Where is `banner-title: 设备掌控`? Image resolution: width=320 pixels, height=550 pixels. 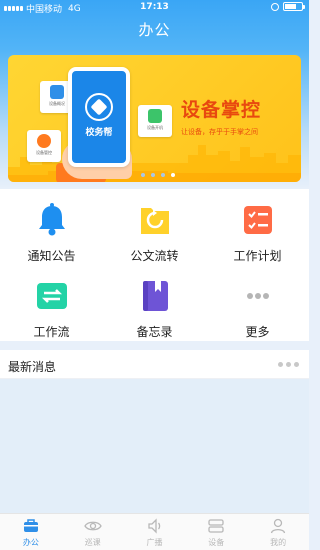
banner-title: 设备掌控 is located at coordinates (221, 110).